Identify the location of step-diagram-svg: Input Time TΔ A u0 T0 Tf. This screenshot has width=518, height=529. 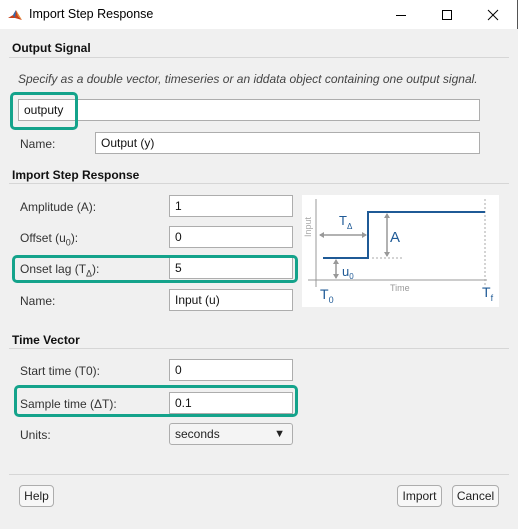
(398, 252).